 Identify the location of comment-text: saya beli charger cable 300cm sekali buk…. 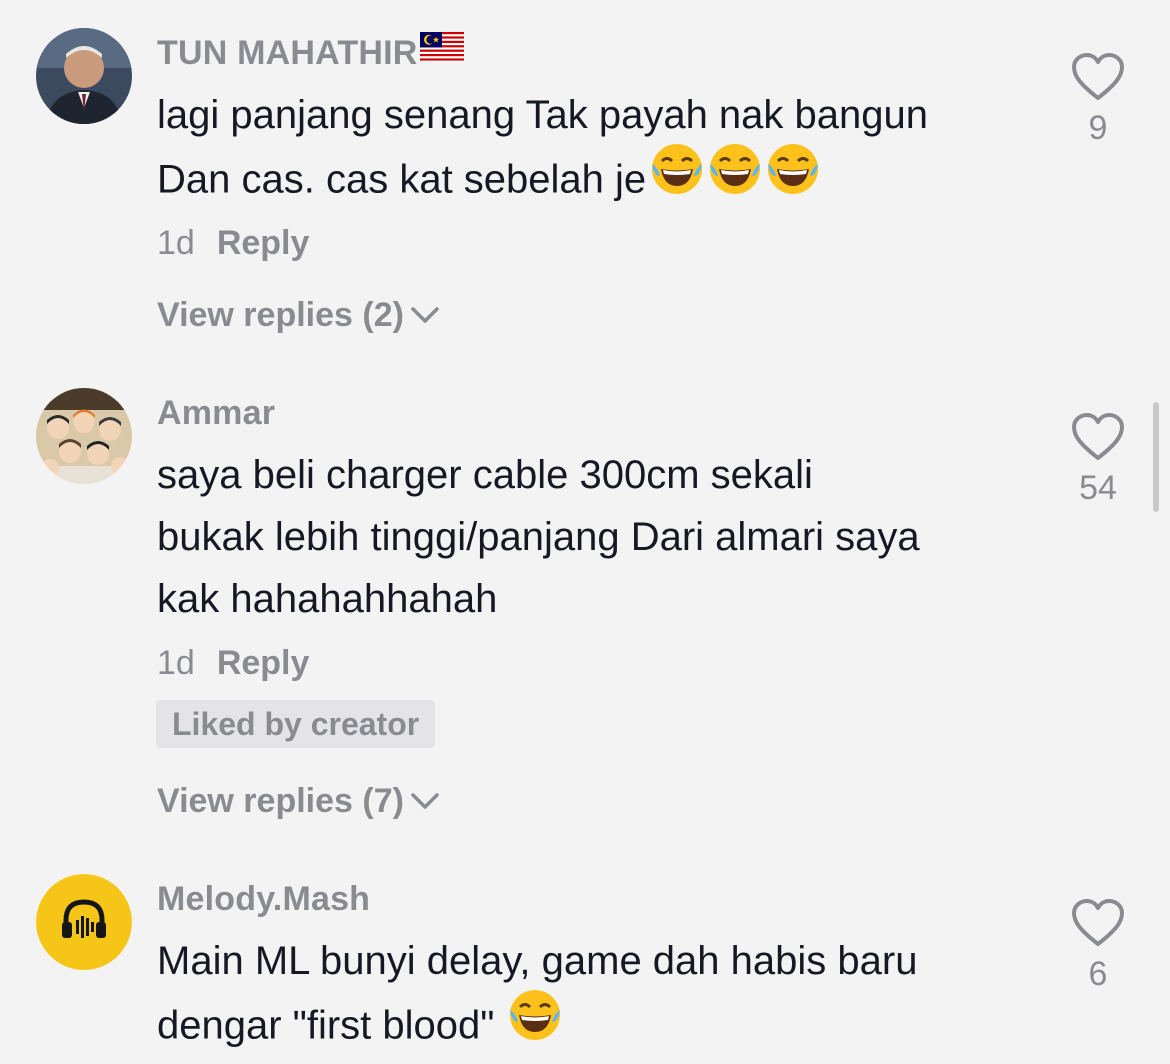
(538, 537).